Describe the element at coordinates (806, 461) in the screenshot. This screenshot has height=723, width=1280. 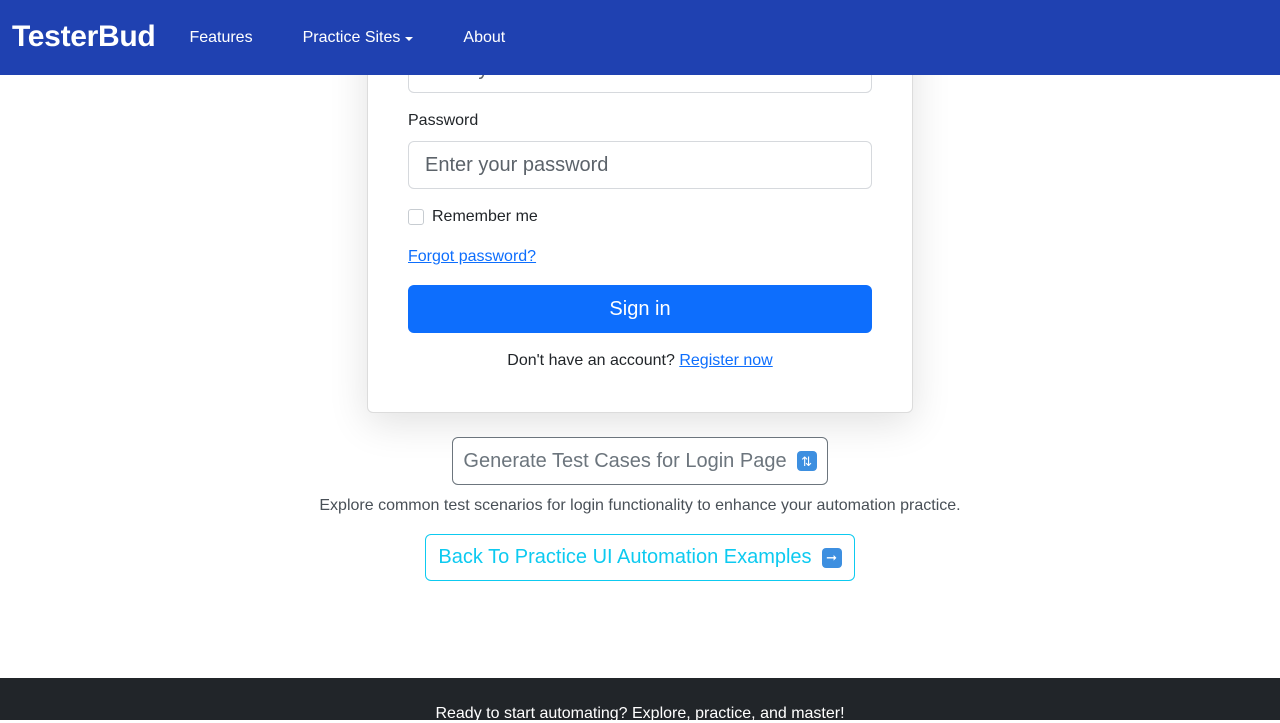
I see `repeat-emoji-icon: ⇅` at that location.